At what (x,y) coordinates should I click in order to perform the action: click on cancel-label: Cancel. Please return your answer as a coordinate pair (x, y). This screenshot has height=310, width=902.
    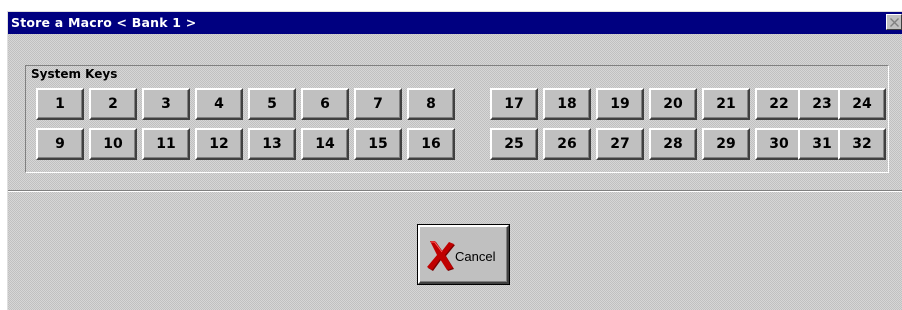
    Looking at the image, I should click on (475, 256).